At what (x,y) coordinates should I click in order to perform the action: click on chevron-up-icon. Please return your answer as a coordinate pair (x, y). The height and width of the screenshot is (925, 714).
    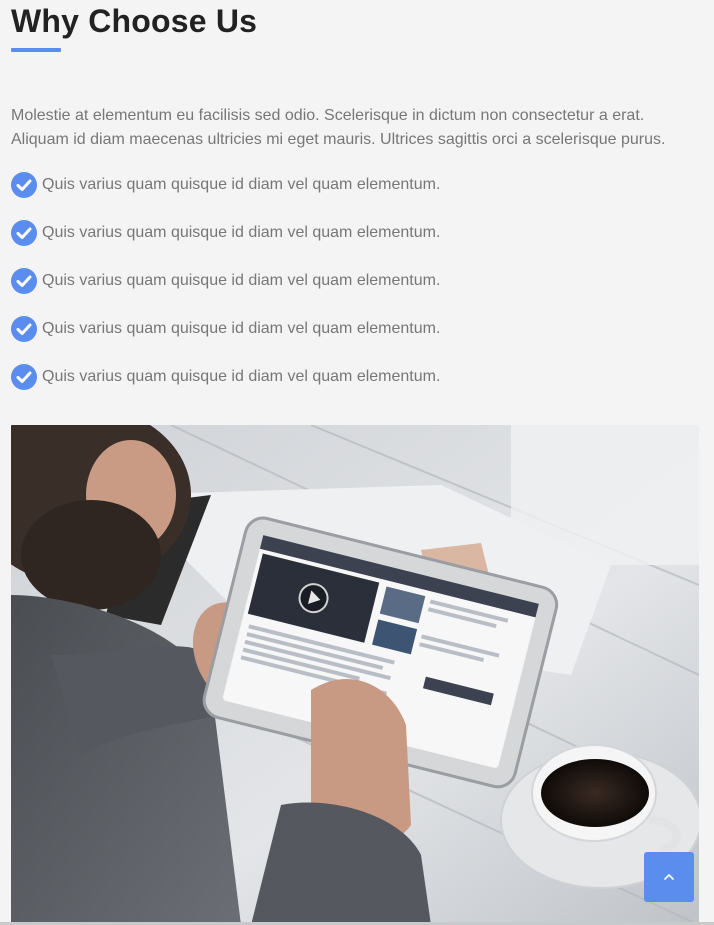
    Looking at the image, I should click on (669, 877).